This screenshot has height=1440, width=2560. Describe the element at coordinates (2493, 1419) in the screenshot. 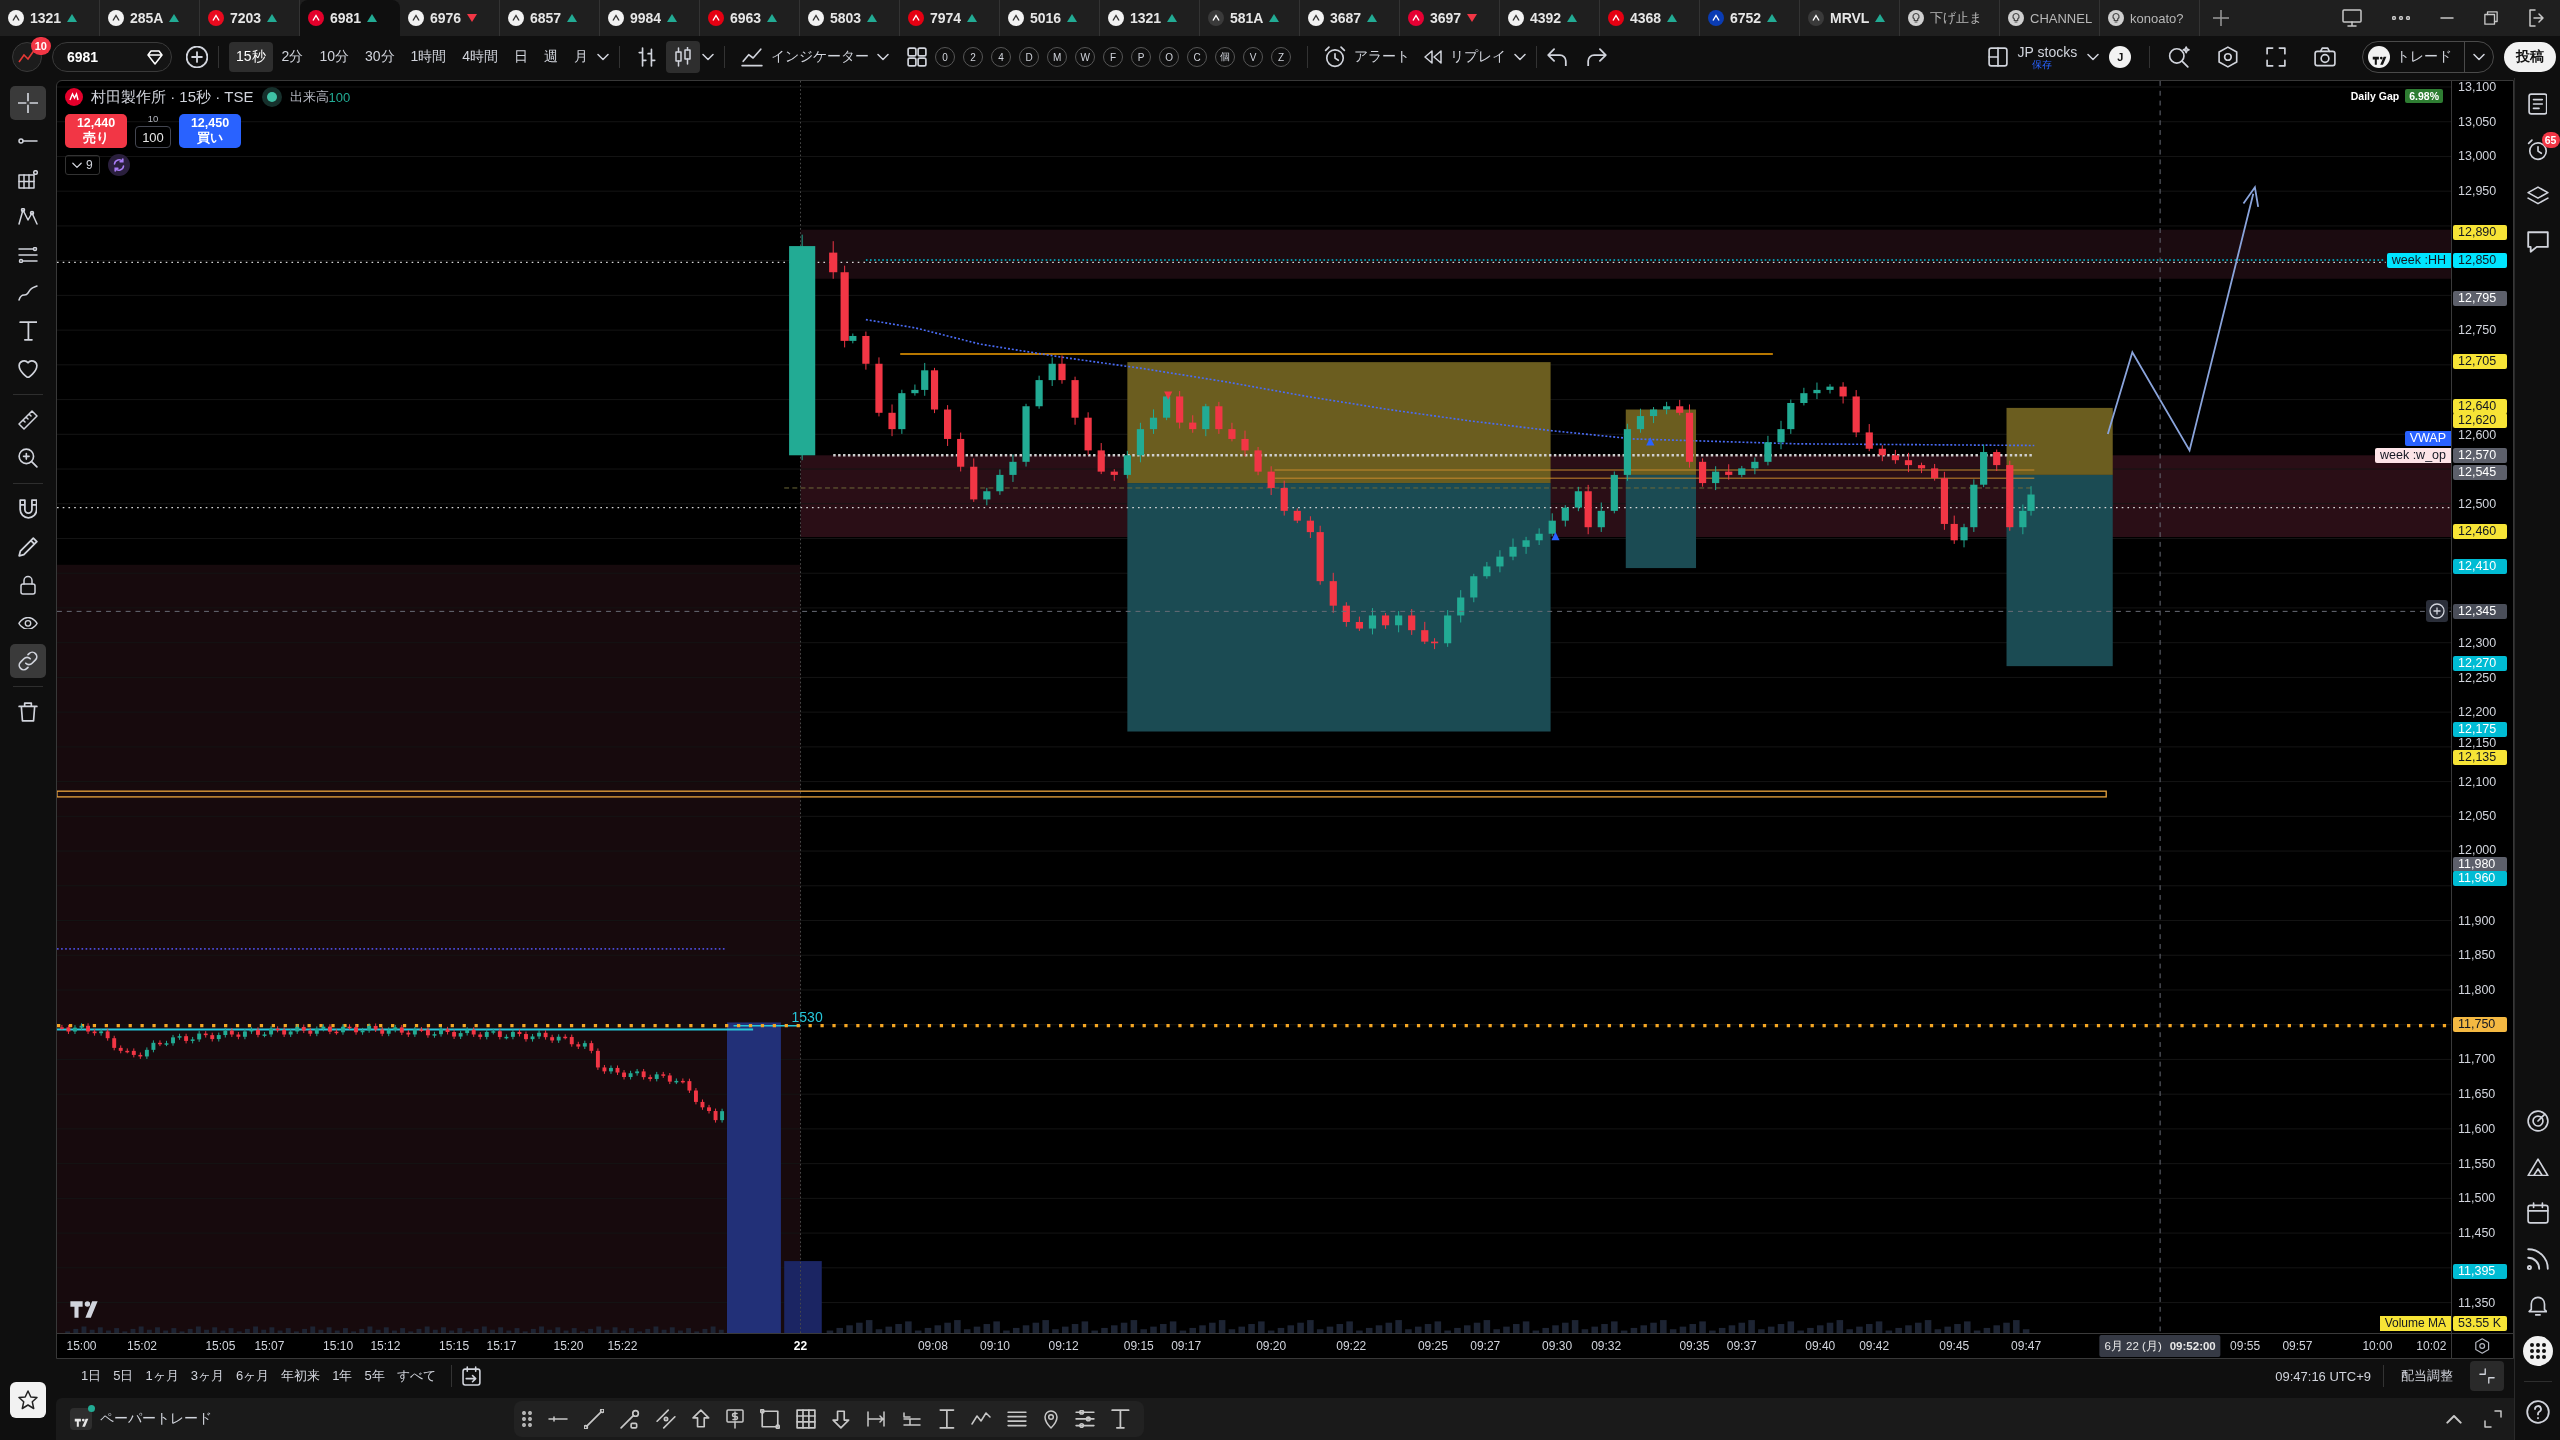

I see `maximize-icon` at that location.